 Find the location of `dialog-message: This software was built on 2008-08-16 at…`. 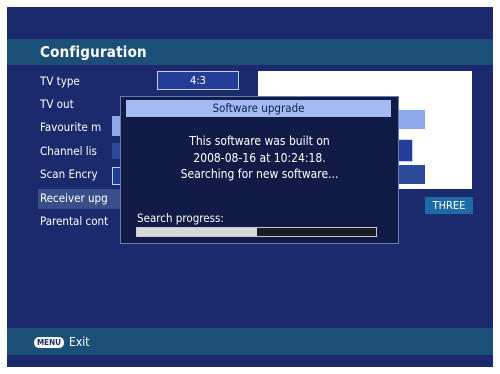

dialog-message: This software was built on 2008-08-16 at… is located at coordinates (259, 158).